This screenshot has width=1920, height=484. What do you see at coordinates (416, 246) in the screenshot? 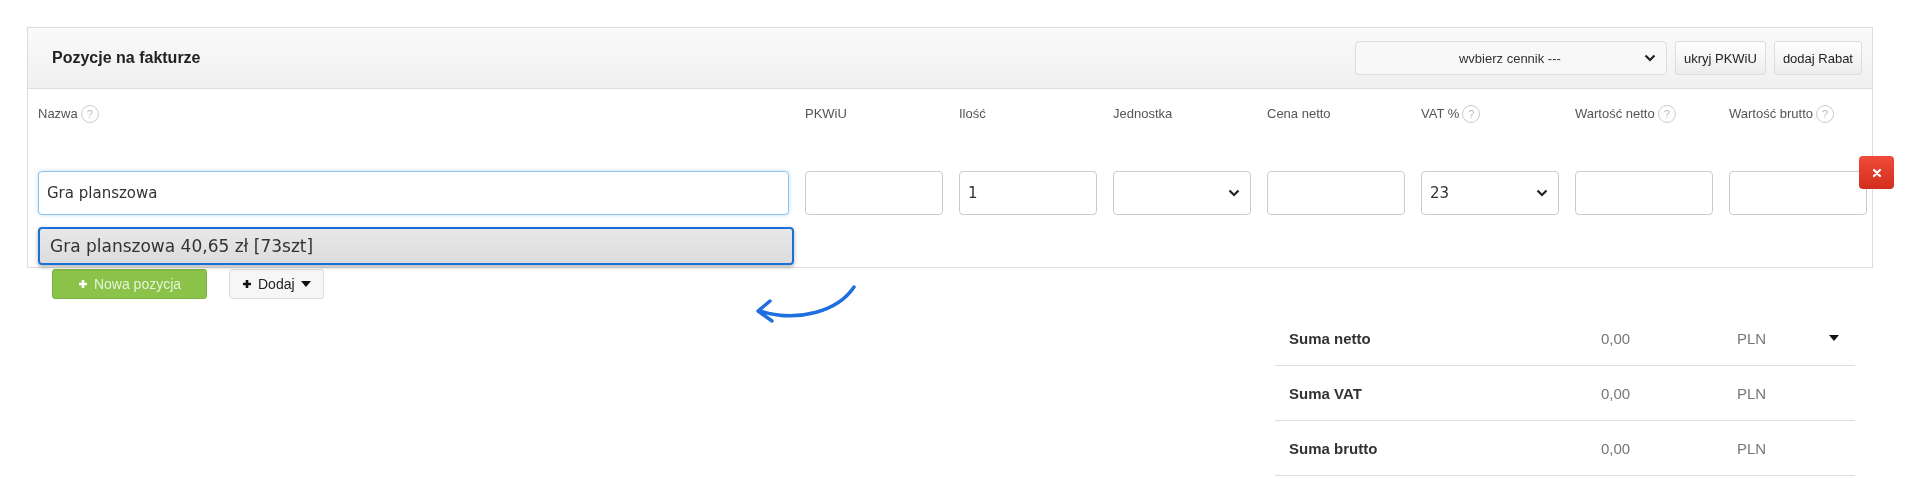
I see `suggestion-item: Gra planszowa 40,65 zł [73szt]` at bounding box center [416, 246].